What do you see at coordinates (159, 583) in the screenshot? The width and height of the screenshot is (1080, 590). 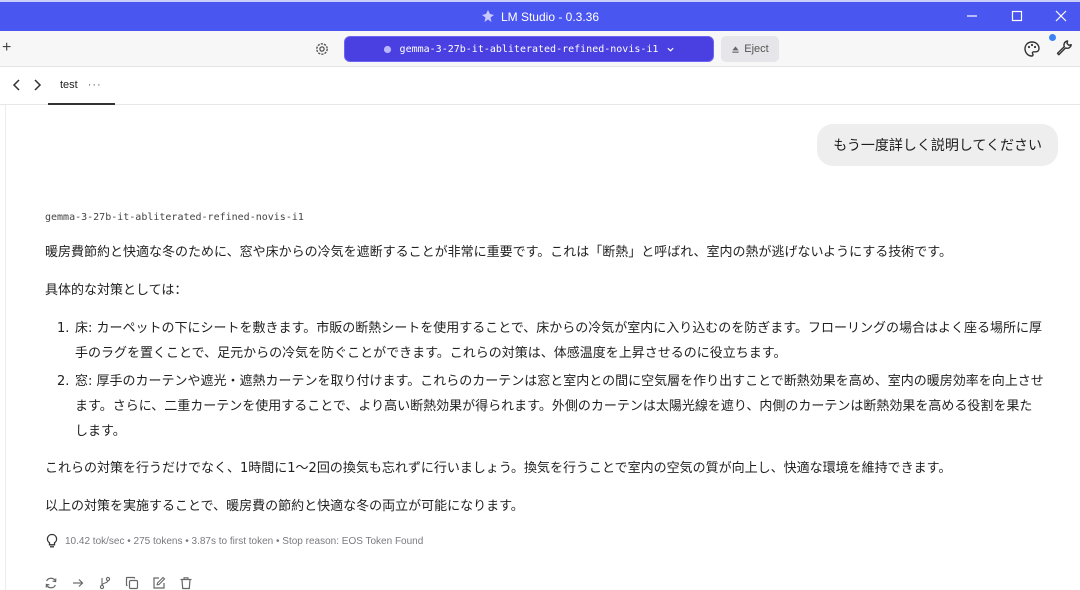 I see `edit-icon` at bounding box center [159, 583].